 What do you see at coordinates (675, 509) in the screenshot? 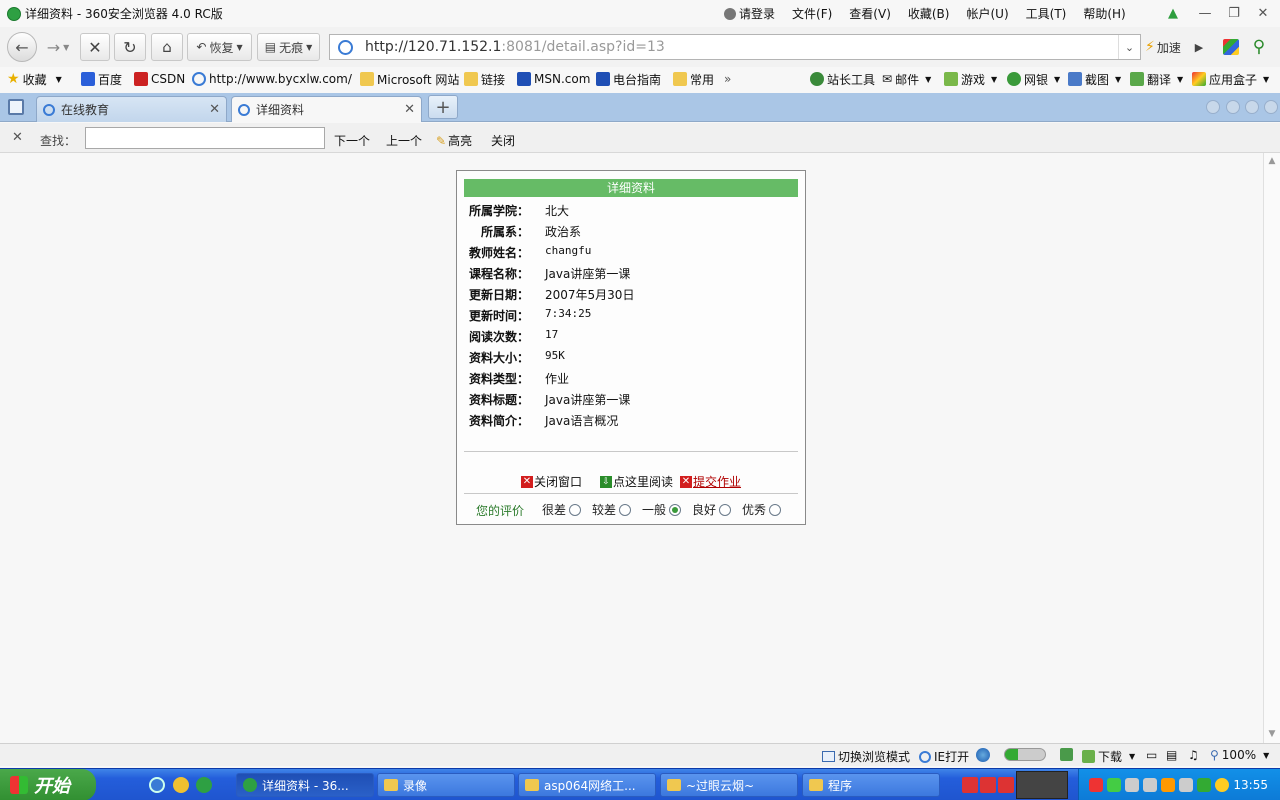
I see `radio-button-selected` at bounding box center [675, 509].